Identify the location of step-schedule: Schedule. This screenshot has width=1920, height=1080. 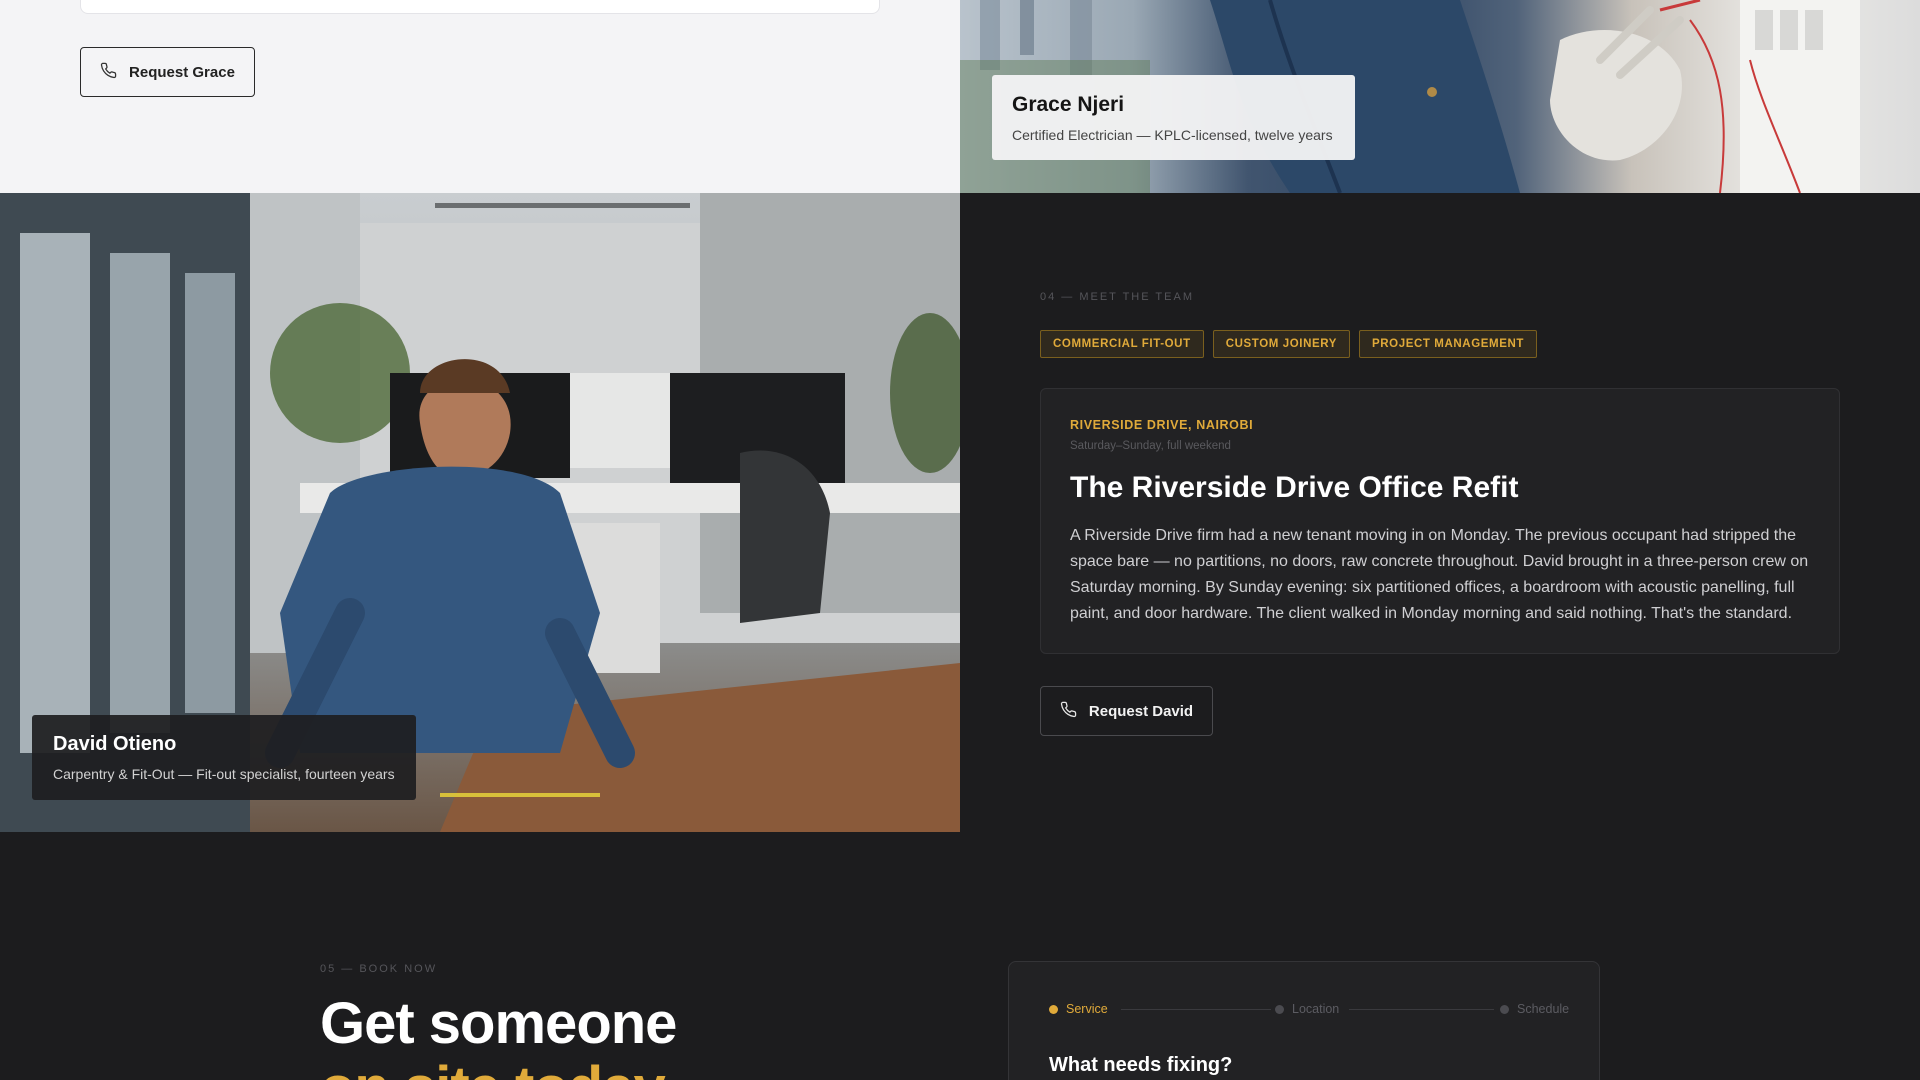
(1534, 1009).